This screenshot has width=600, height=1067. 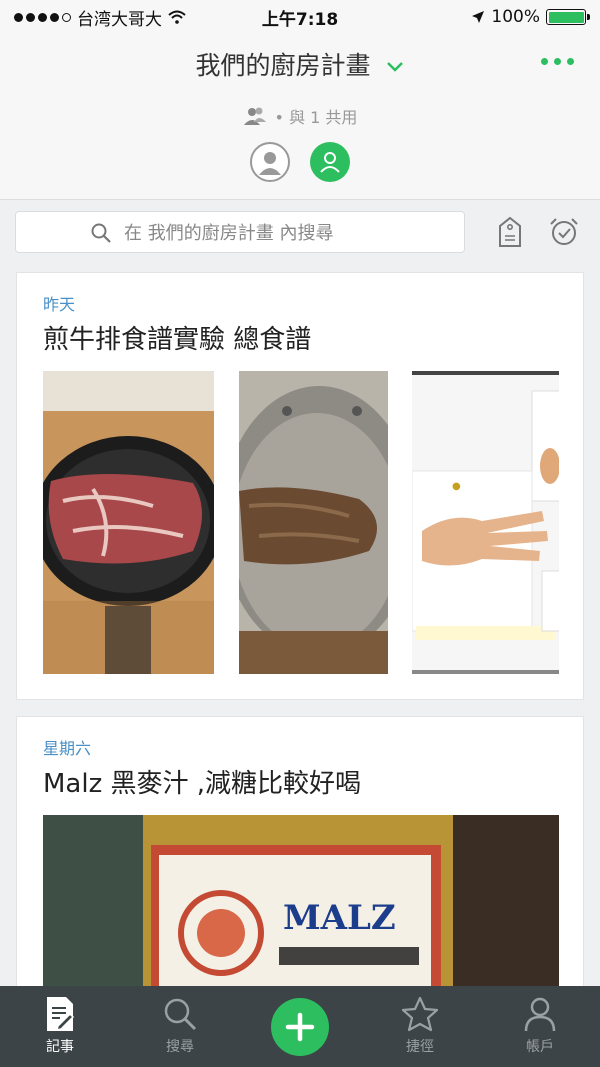 I want to click on status-bar: 台湾大哥大 上午7:18 100%, so click(x=300, y=17).